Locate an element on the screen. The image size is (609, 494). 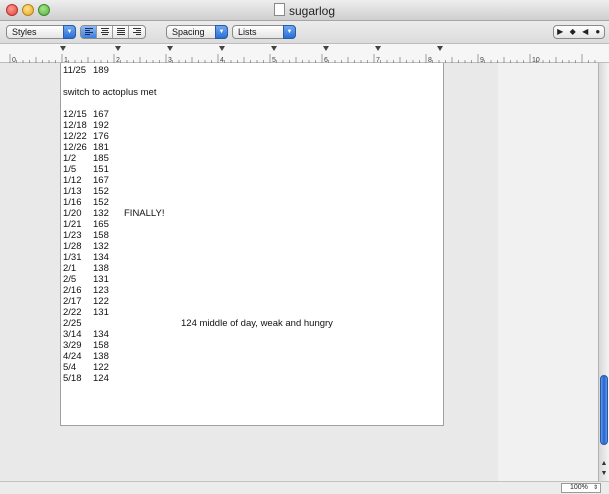
text-run: 12/15 is located at coordinates (75, 114).